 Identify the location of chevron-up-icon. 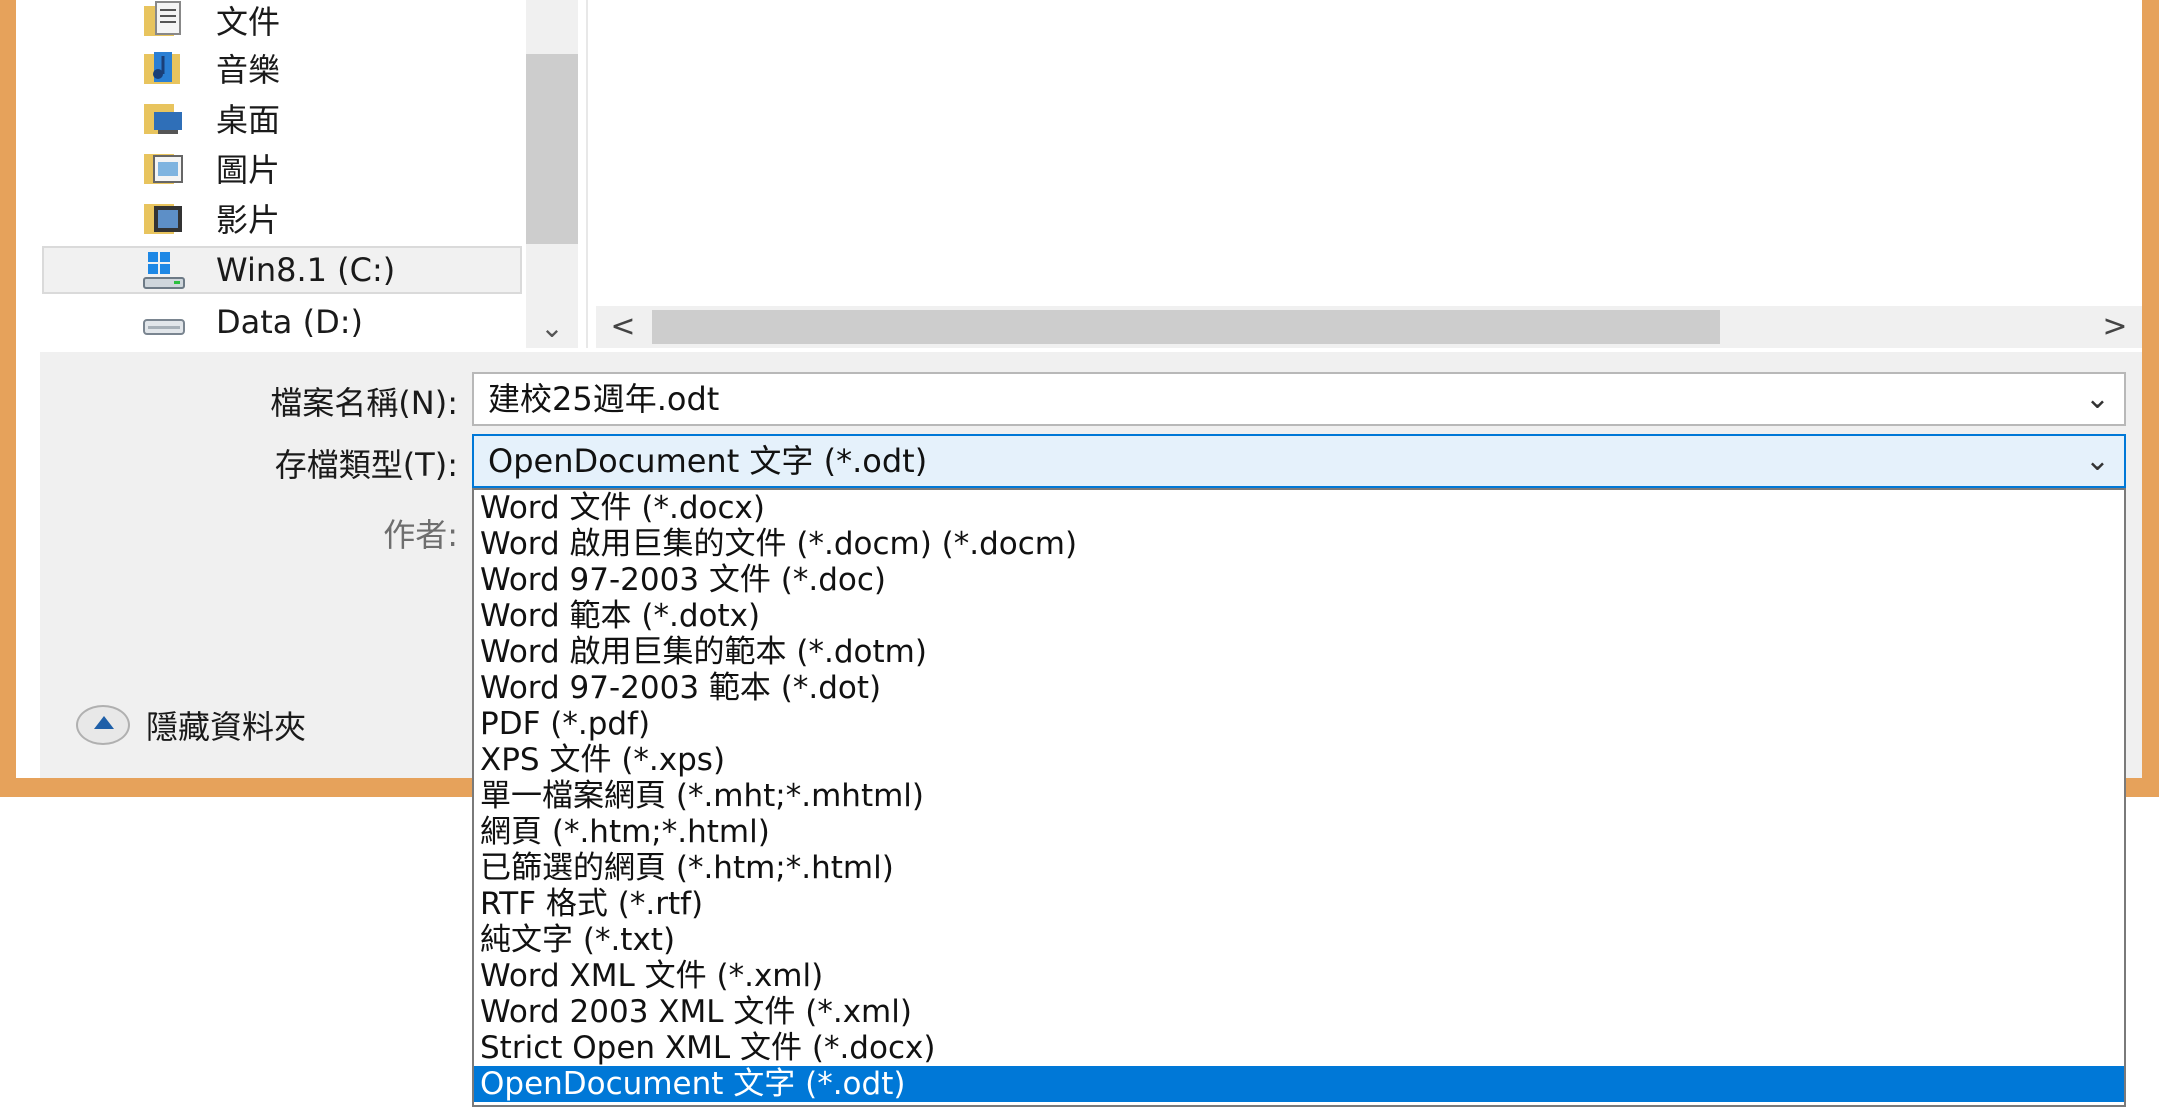
(103, 725).